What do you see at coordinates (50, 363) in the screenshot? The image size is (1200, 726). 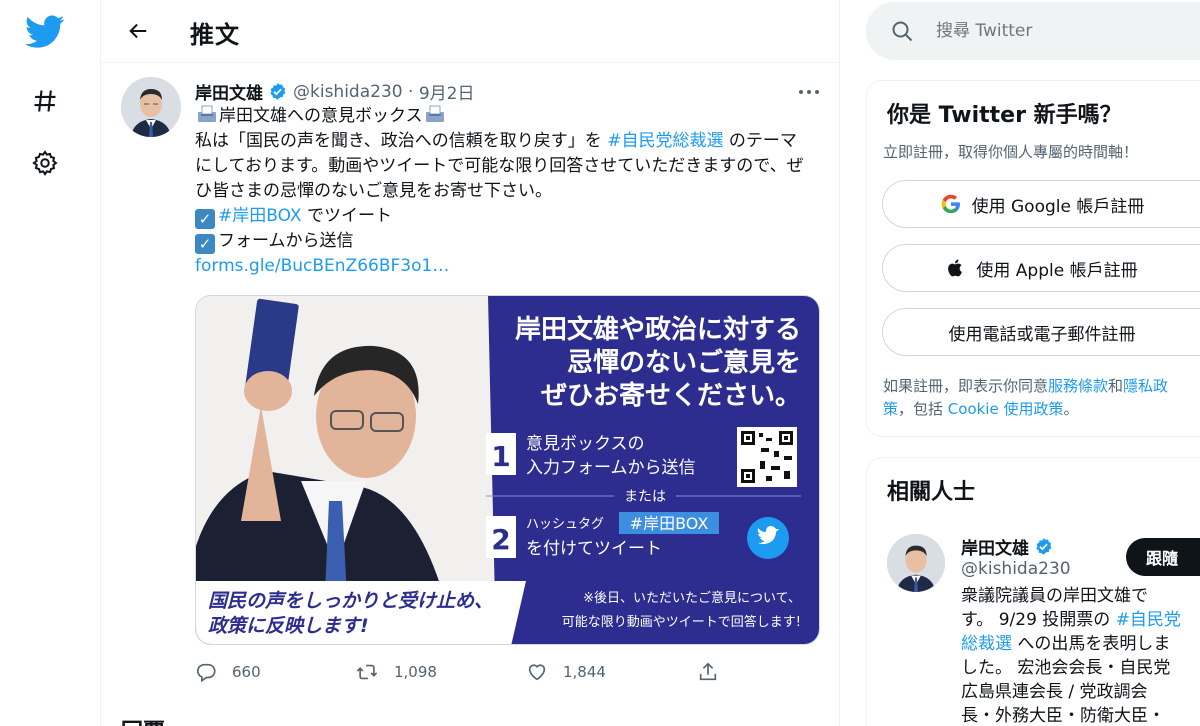 I see `left-nav` at bounding box center [50, 363].